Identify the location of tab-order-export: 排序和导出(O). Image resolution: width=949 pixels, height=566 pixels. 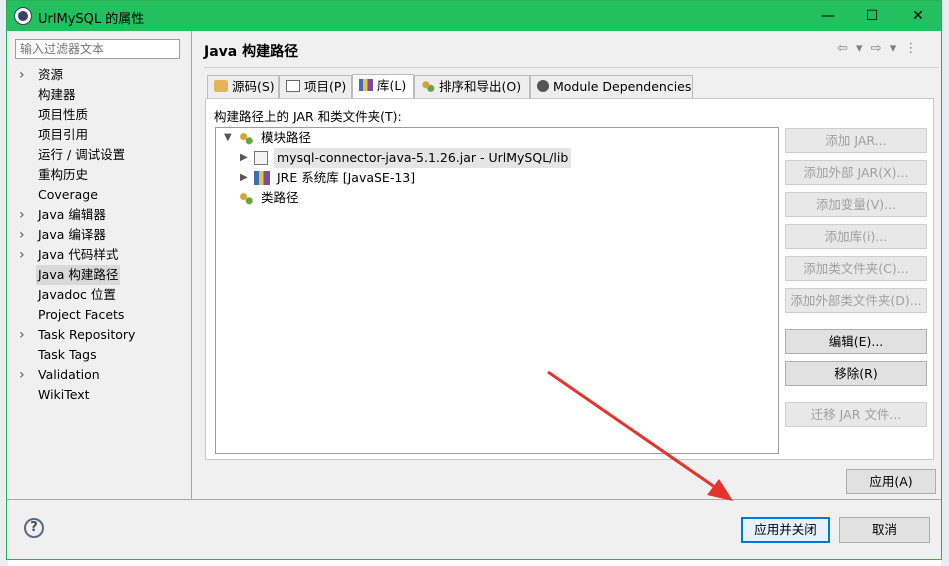
(472, 86).